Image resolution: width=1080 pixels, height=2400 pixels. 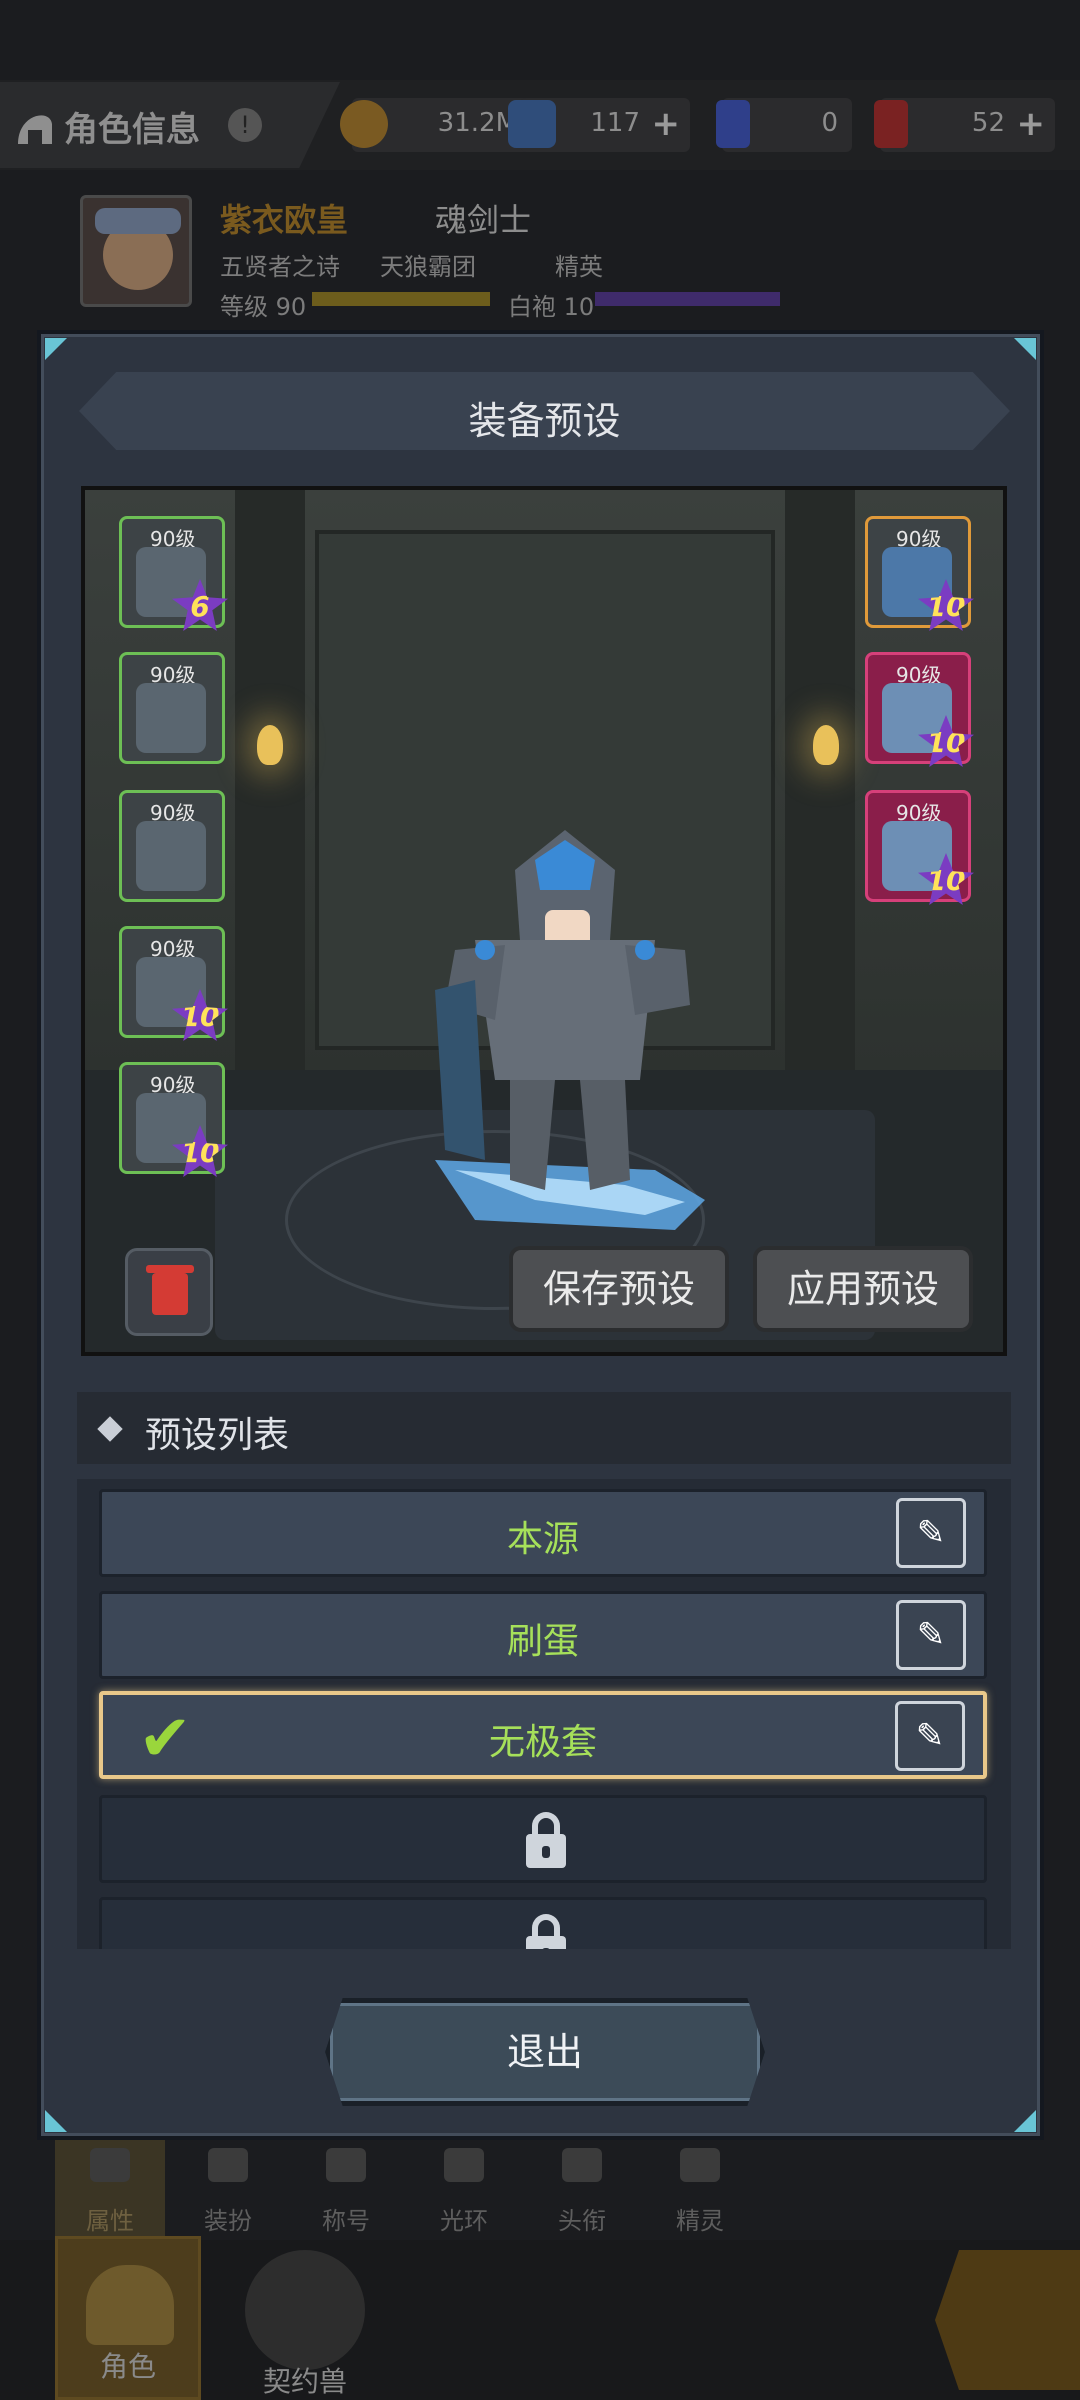 I want to click on tab-label: 光环, so click(x=464, y=2221).